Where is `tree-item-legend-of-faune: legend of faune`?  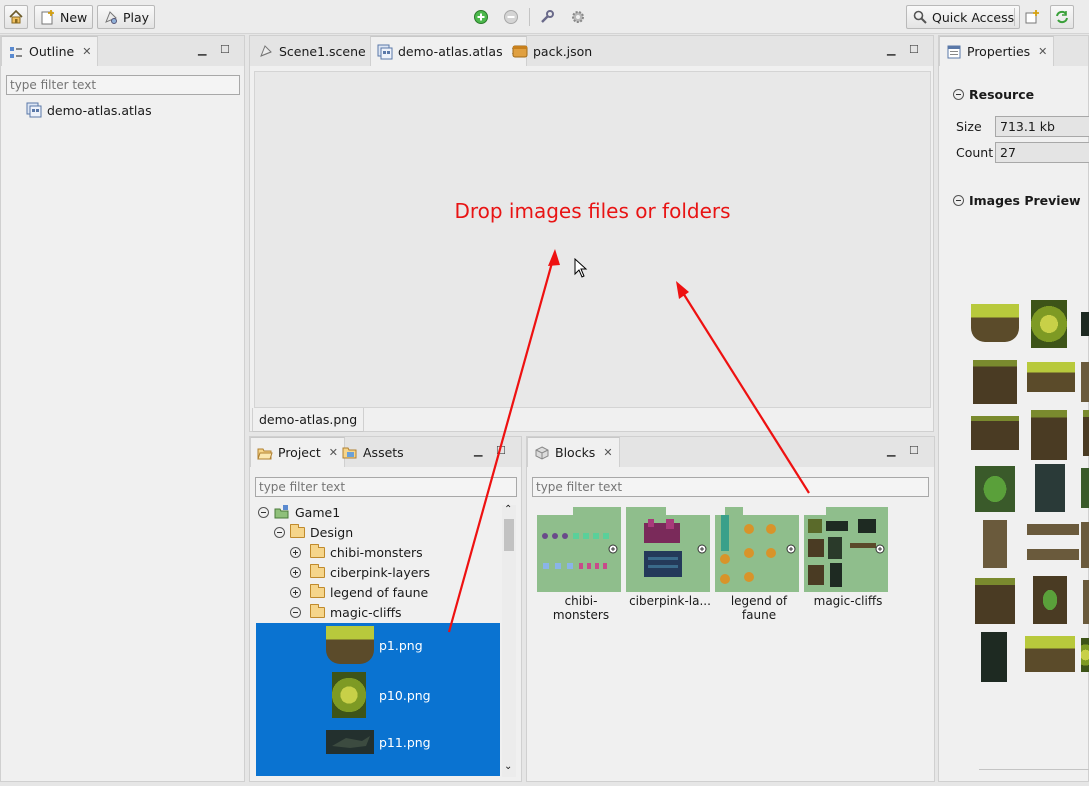 tree-item-legend-of-faune: legend of faune is located at coordinates (359, 592).